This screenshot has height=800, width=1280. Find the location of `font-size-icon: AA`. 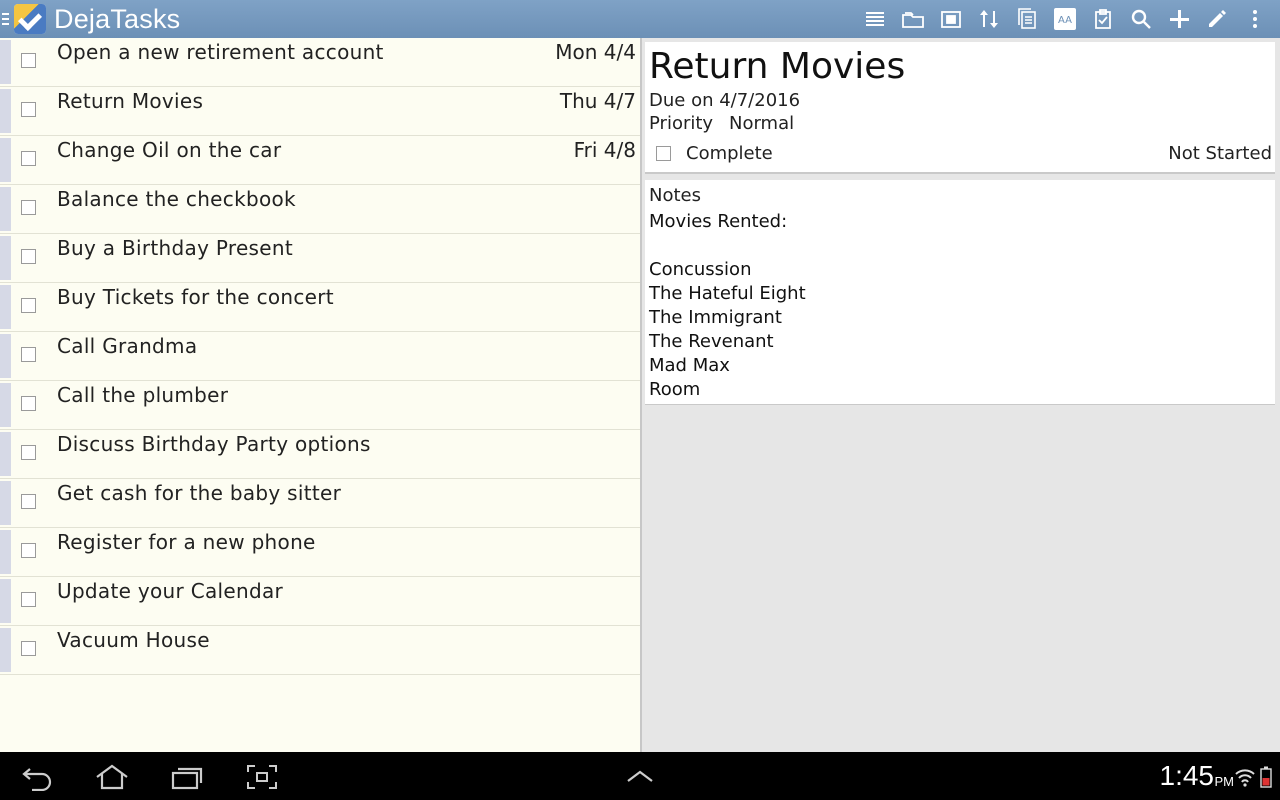

font-size-icon: AA is located at coordinates (1065, 19).